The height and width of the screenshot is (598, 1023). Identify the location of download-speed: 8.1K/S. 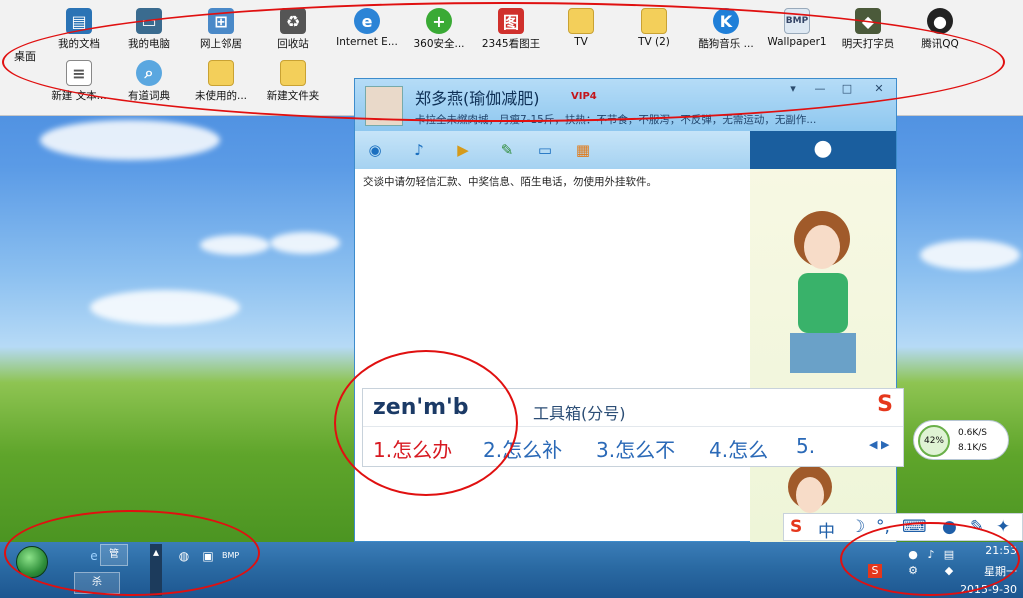
(972, 448).